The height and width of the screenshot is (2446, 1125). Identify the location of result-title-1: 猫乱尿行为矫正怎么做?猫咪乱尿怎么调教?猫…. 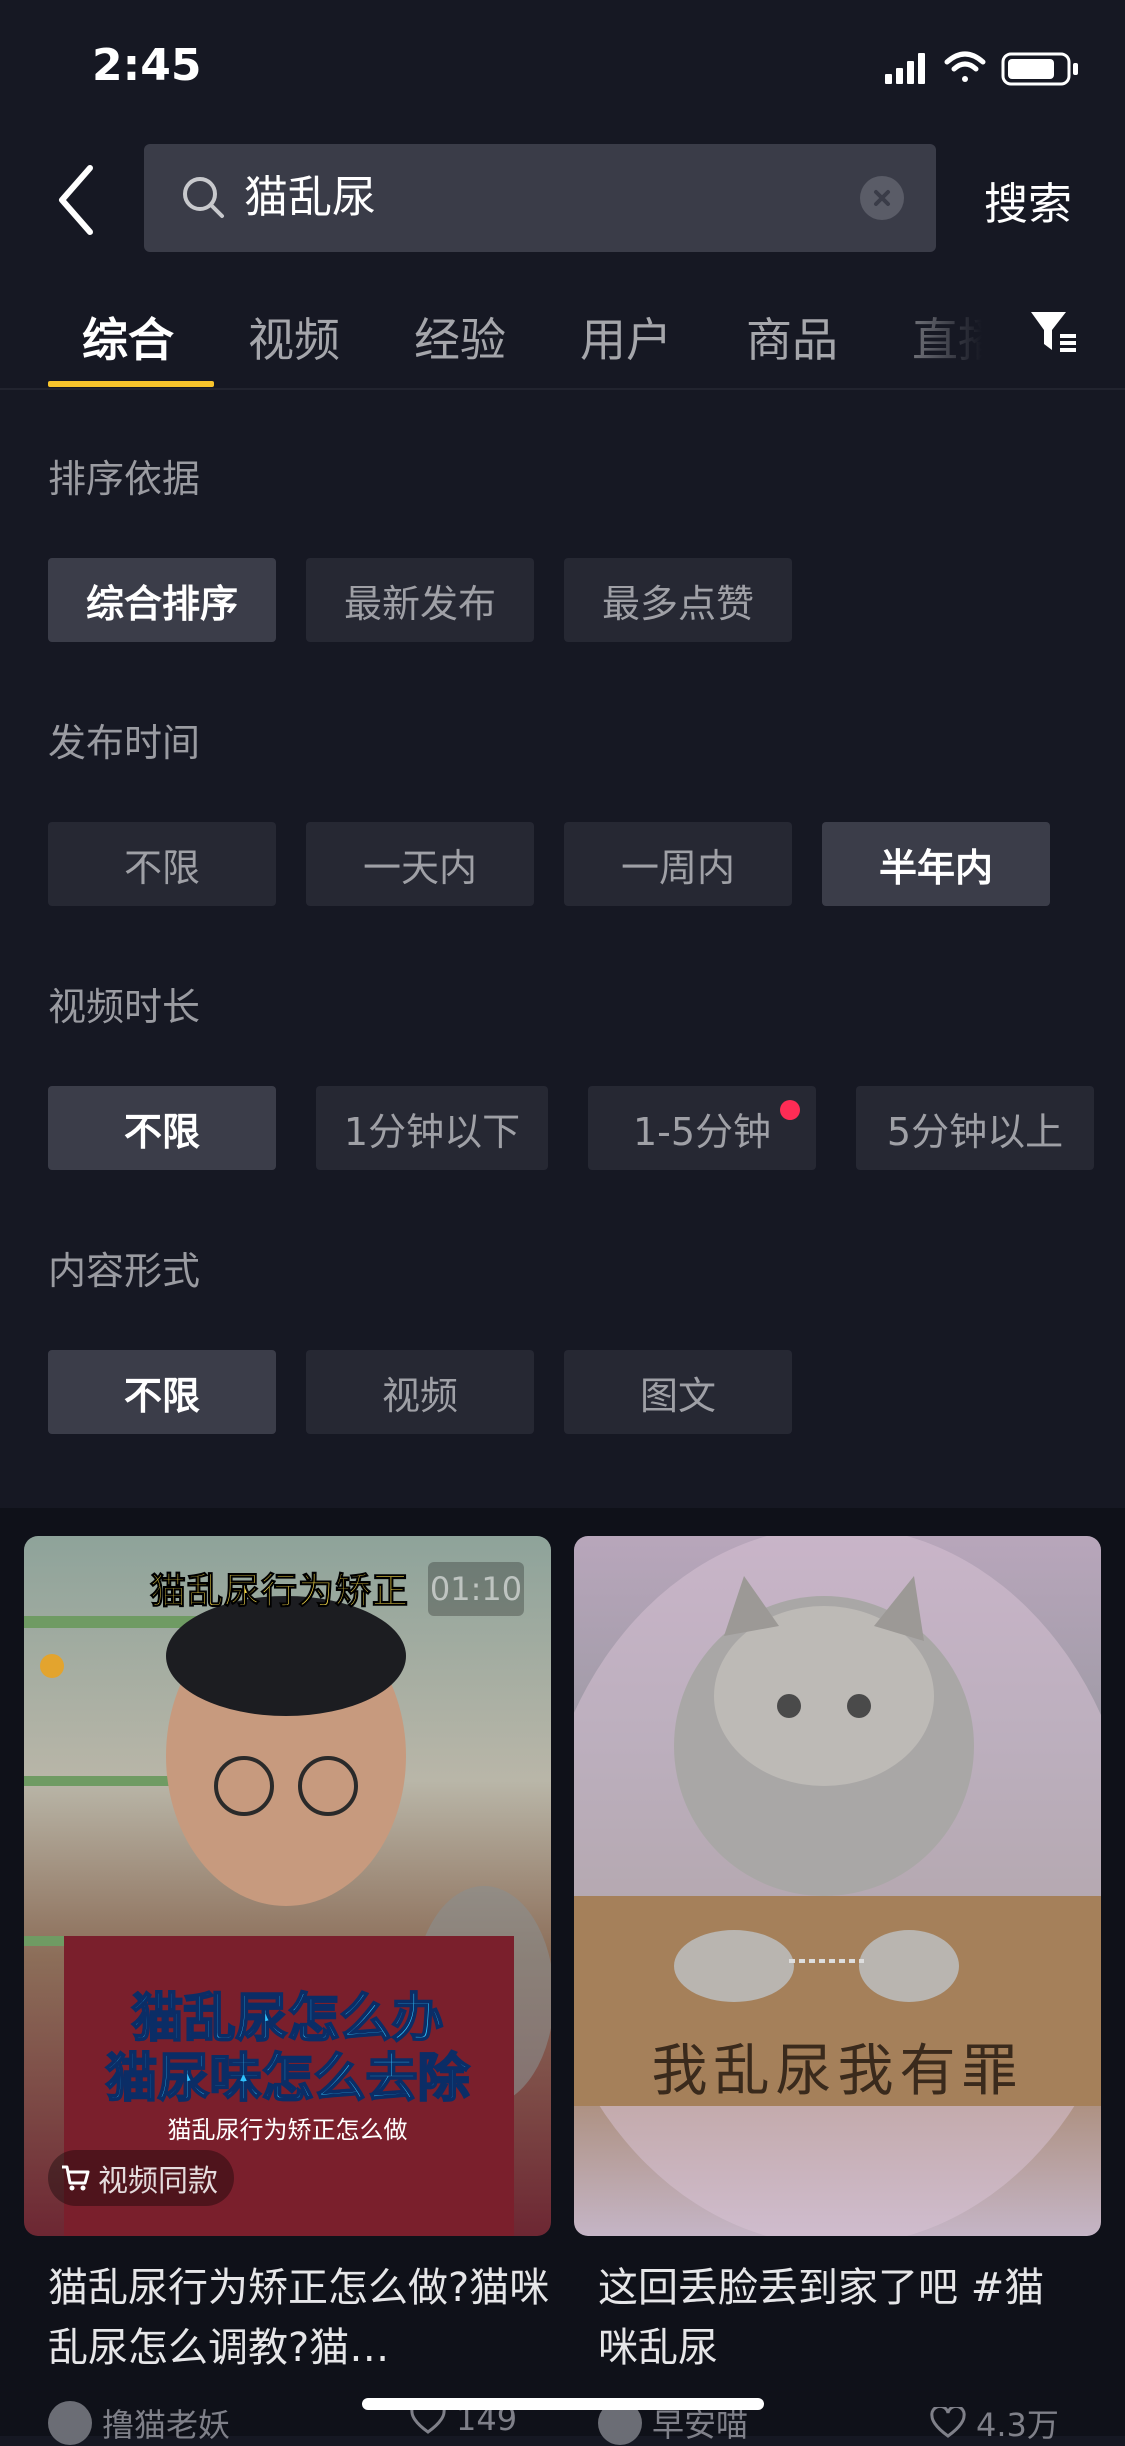
(308, 2318).